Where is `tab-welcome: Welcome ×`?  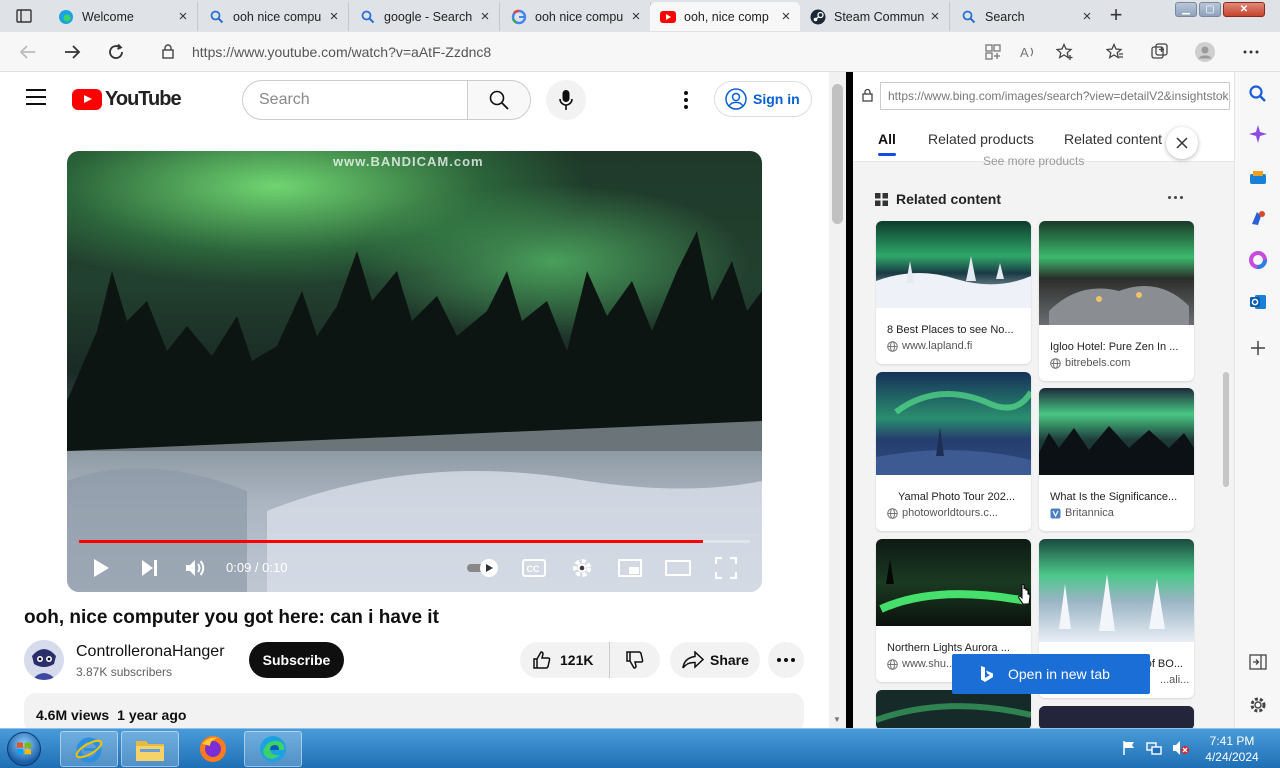
tab-welcome: Welcome × is located at coordinates (123, 16).